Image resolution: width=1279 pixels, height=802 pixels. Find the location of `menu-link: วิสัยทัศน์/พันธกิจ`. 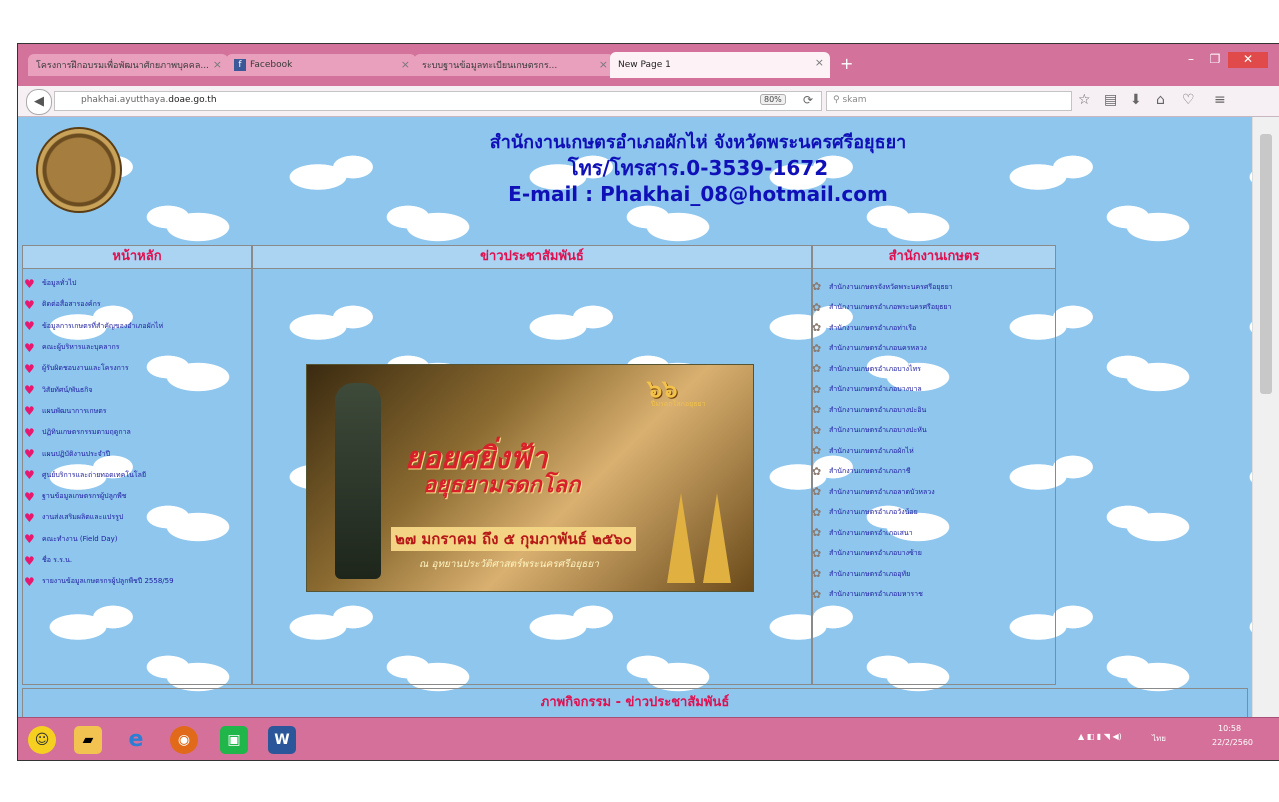

menu-link: วิสัยทัศน์/พันธกิจ is located at coordinates (67, 390).